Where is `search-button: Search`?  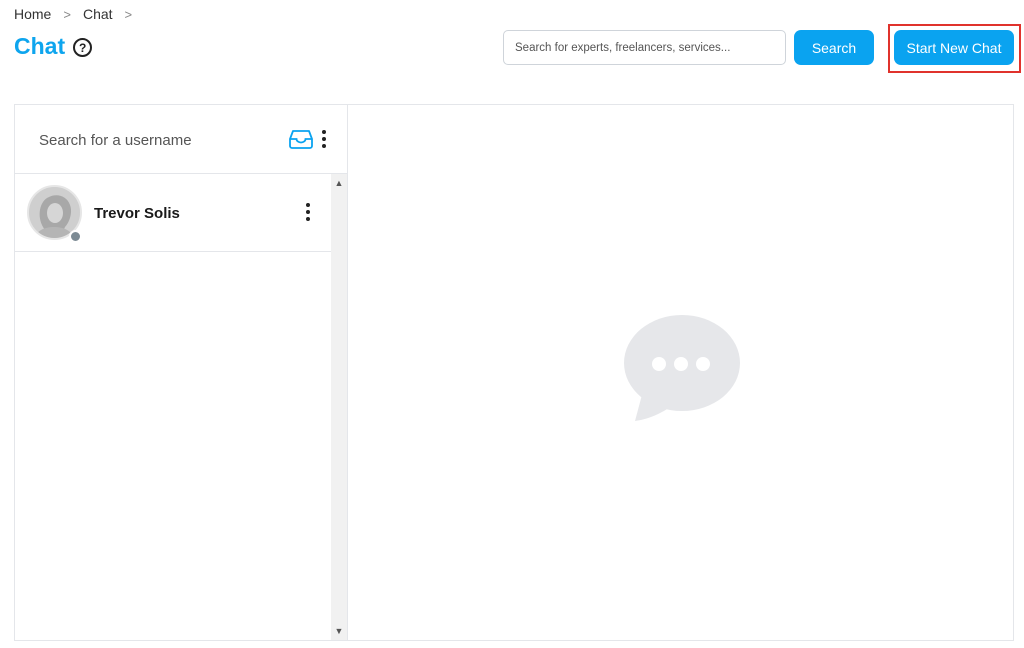
search-button: Search is located at coordinates (834, 47).